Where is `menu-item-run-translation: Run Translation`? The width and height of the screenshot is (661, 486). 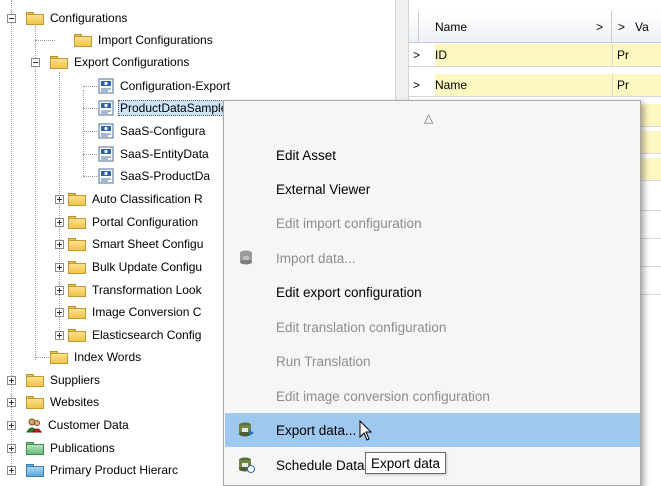 menu-item-run-translation: Run Translation is located at coordinates (432, 361).